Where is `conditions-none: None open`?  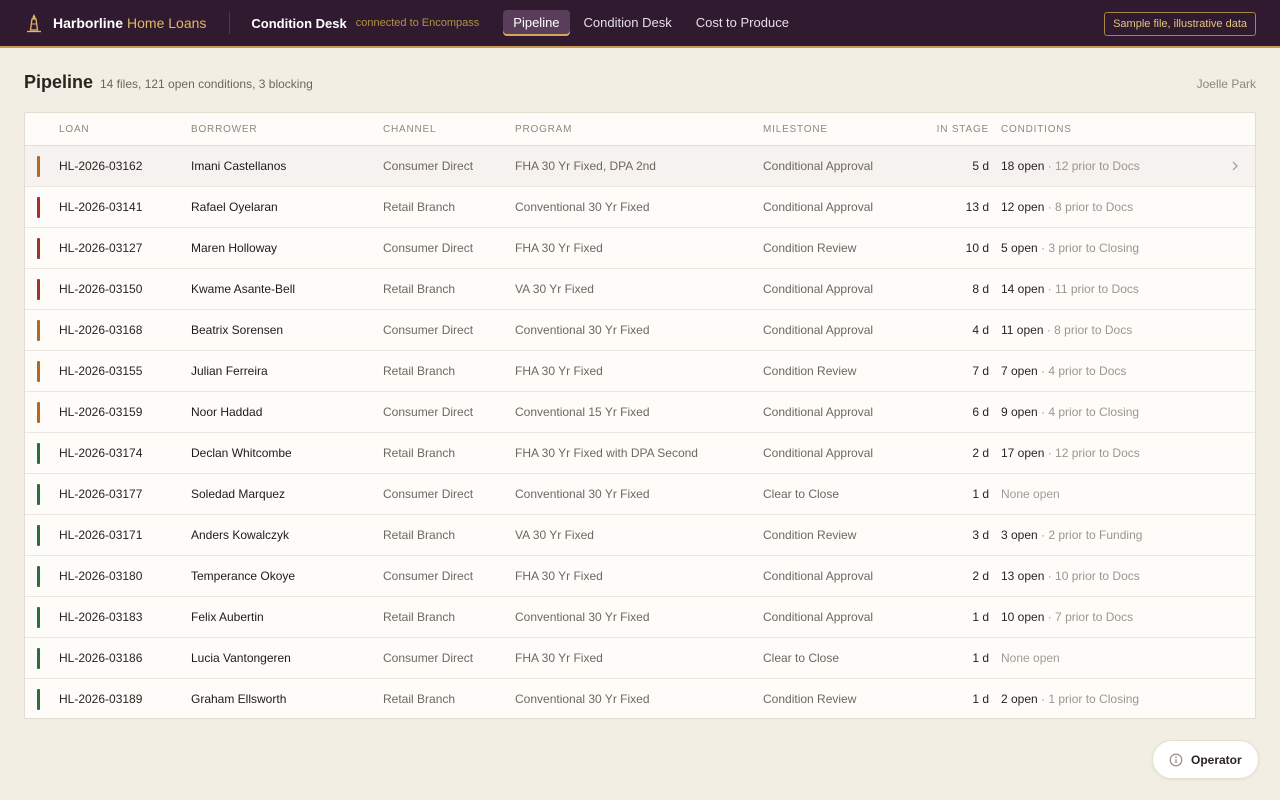
conditions-none: None open is located at coordinates (1030, 658).